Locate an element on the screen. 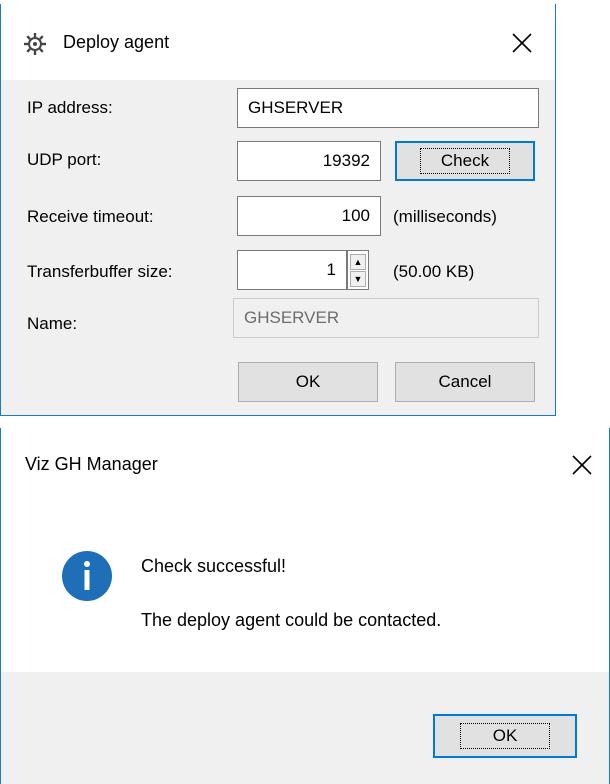  dialog-title: Deploy agent is located at coordinates (116, 42).